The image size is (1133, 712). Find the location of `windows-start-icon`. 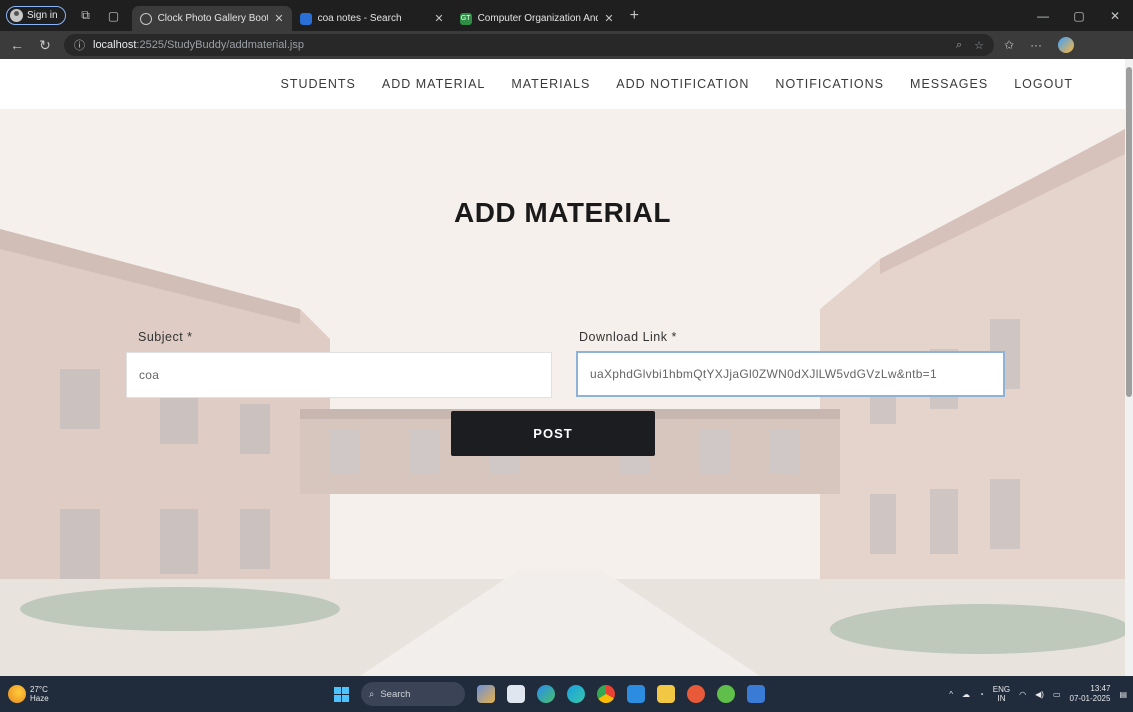

windows-start-icon is located at coordinates (341, 694).